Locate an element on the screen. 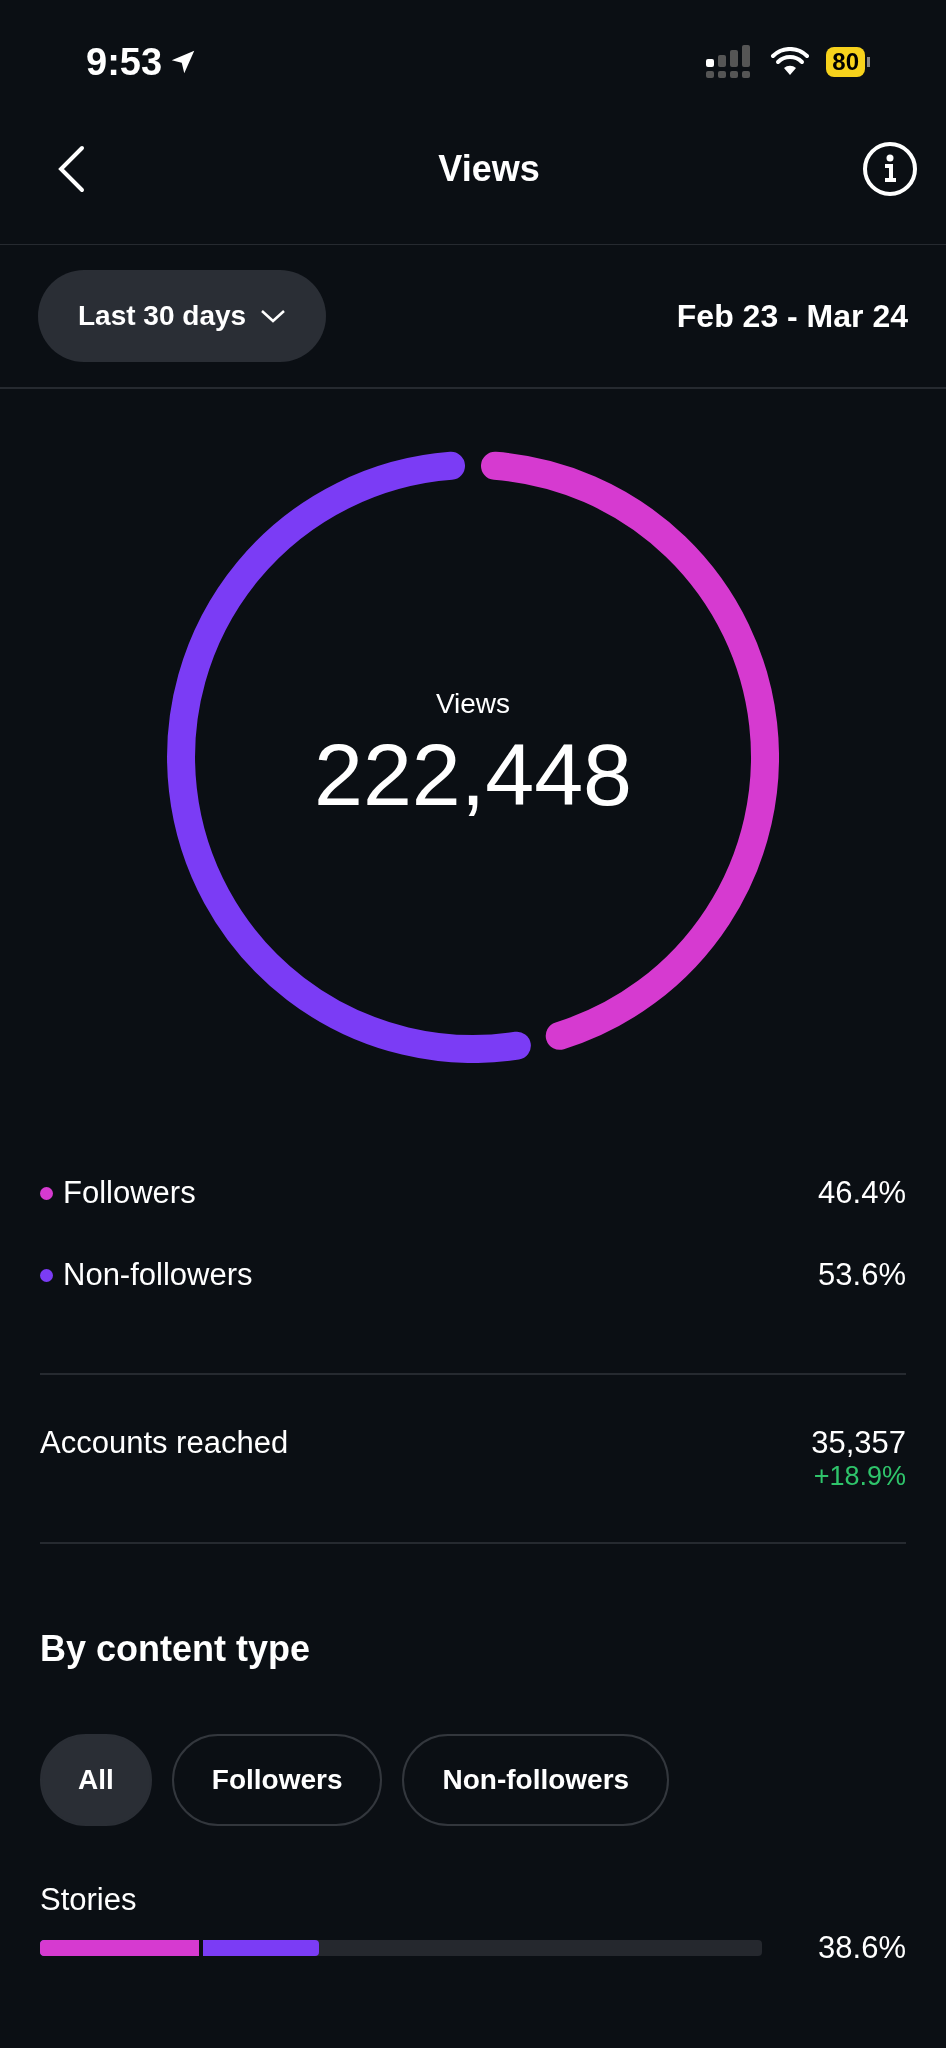 This screenshot has height=2048, width=946. metric-value: 35,357 is located at coordinates (858, 1443).